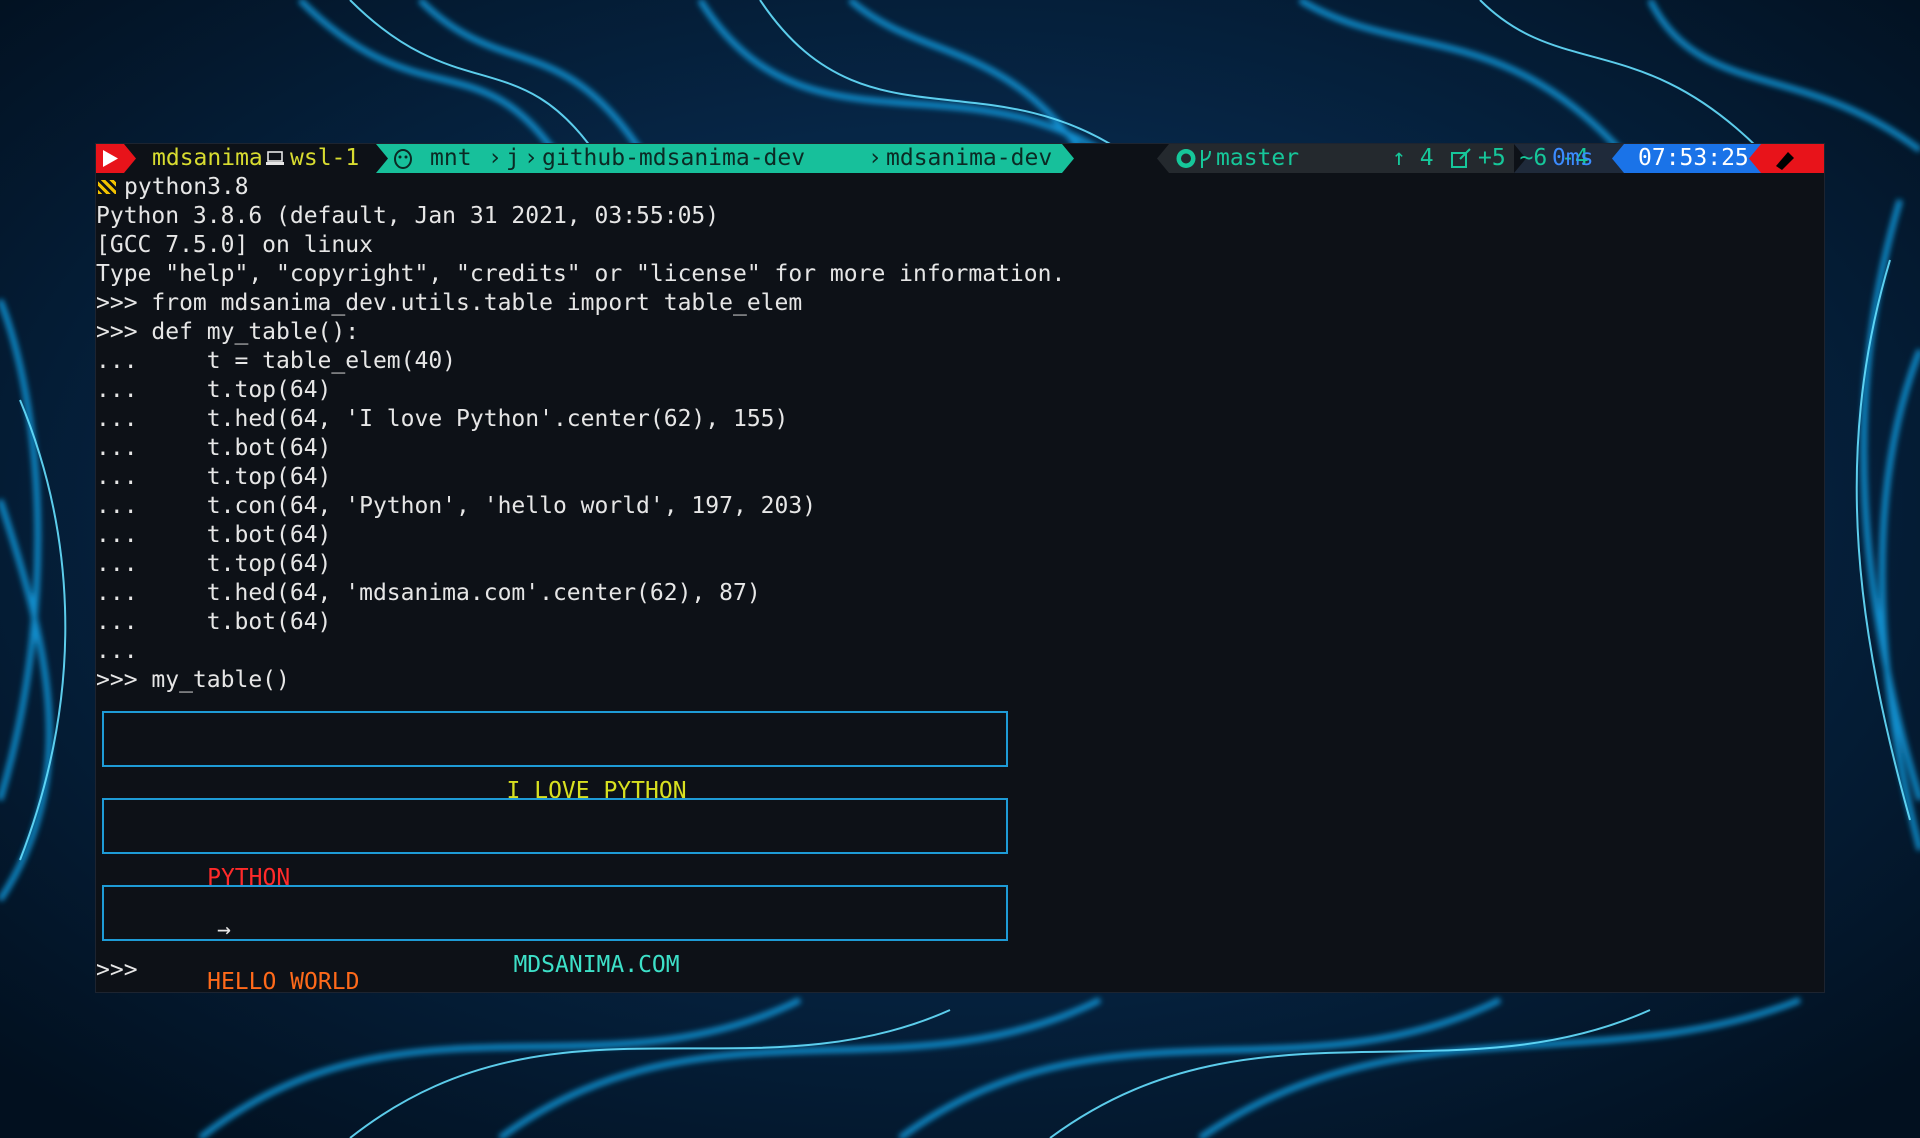 This screenshot has width=1920, height=1138. Describe the element at coordinates (228, 332) in the screenshot. I see `terminal-line: >>> def my_table():` at that location.